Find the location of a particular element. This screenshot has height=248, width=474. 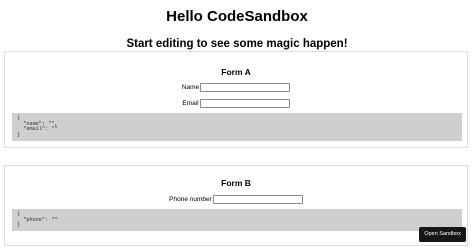

name-input is located at coordinates (245, 87).